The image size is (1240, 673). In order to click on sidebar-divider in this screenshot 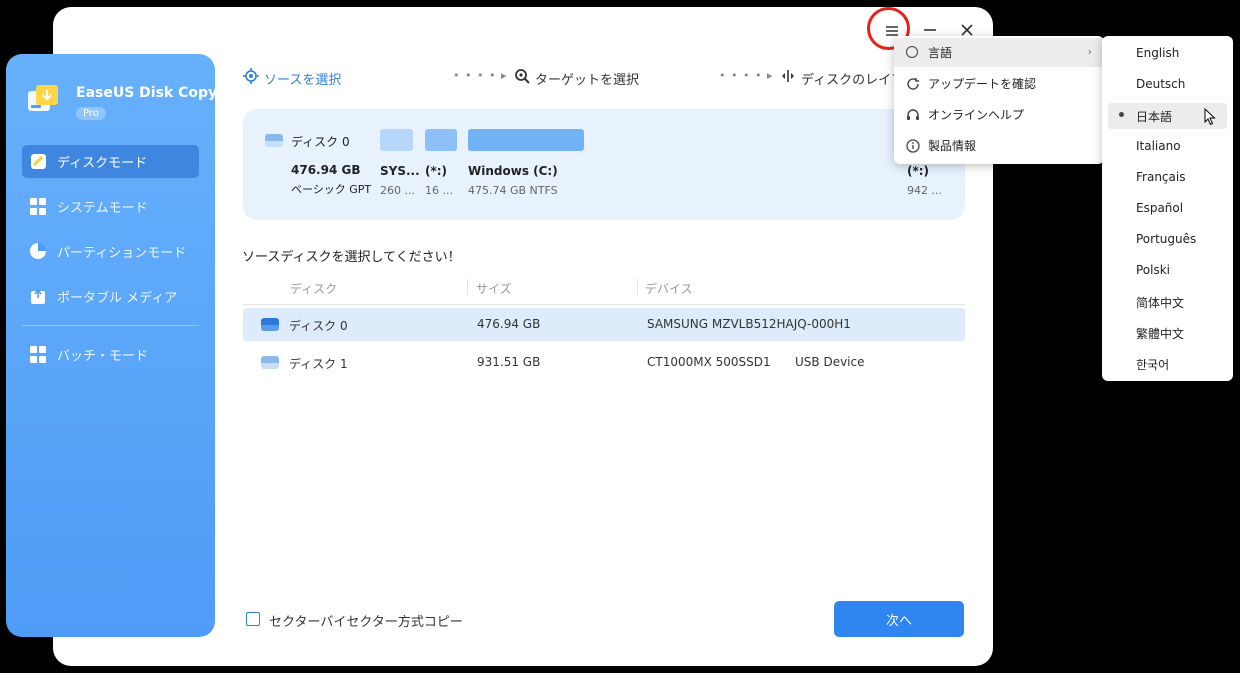, I will do `click(110, 325)`.